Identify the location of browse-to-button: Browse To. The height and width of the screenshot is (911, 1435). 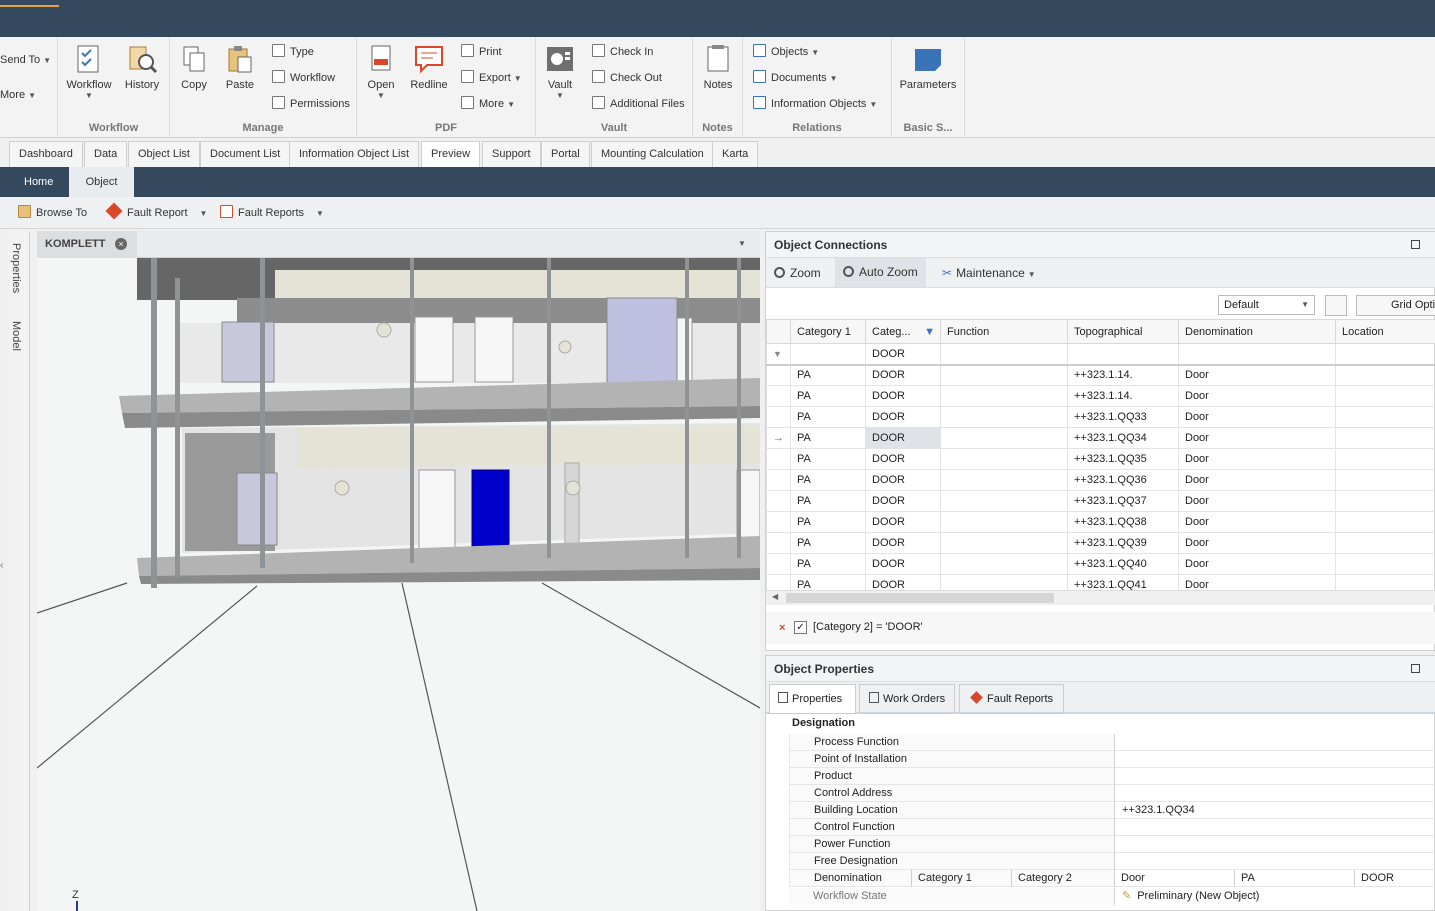
(52, 213).